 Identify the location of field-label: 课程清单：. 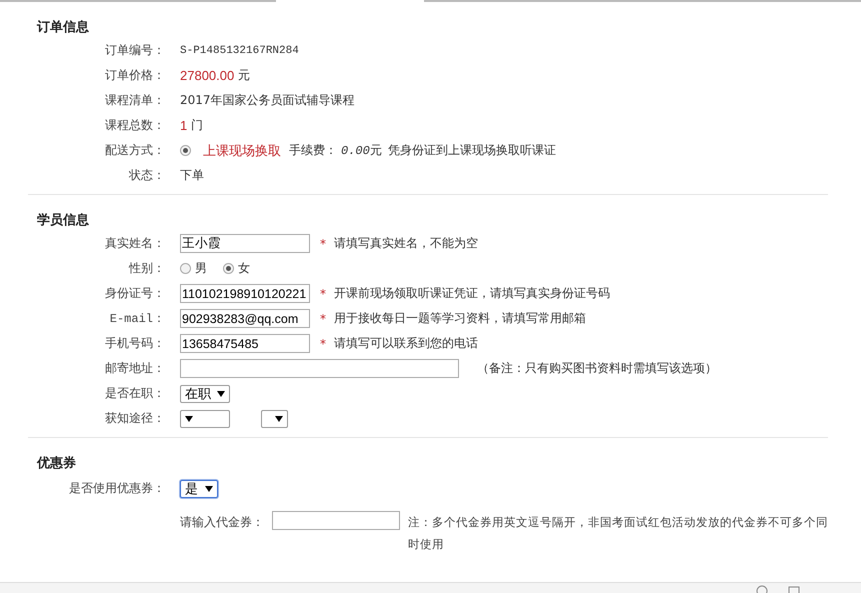
(135, 101).